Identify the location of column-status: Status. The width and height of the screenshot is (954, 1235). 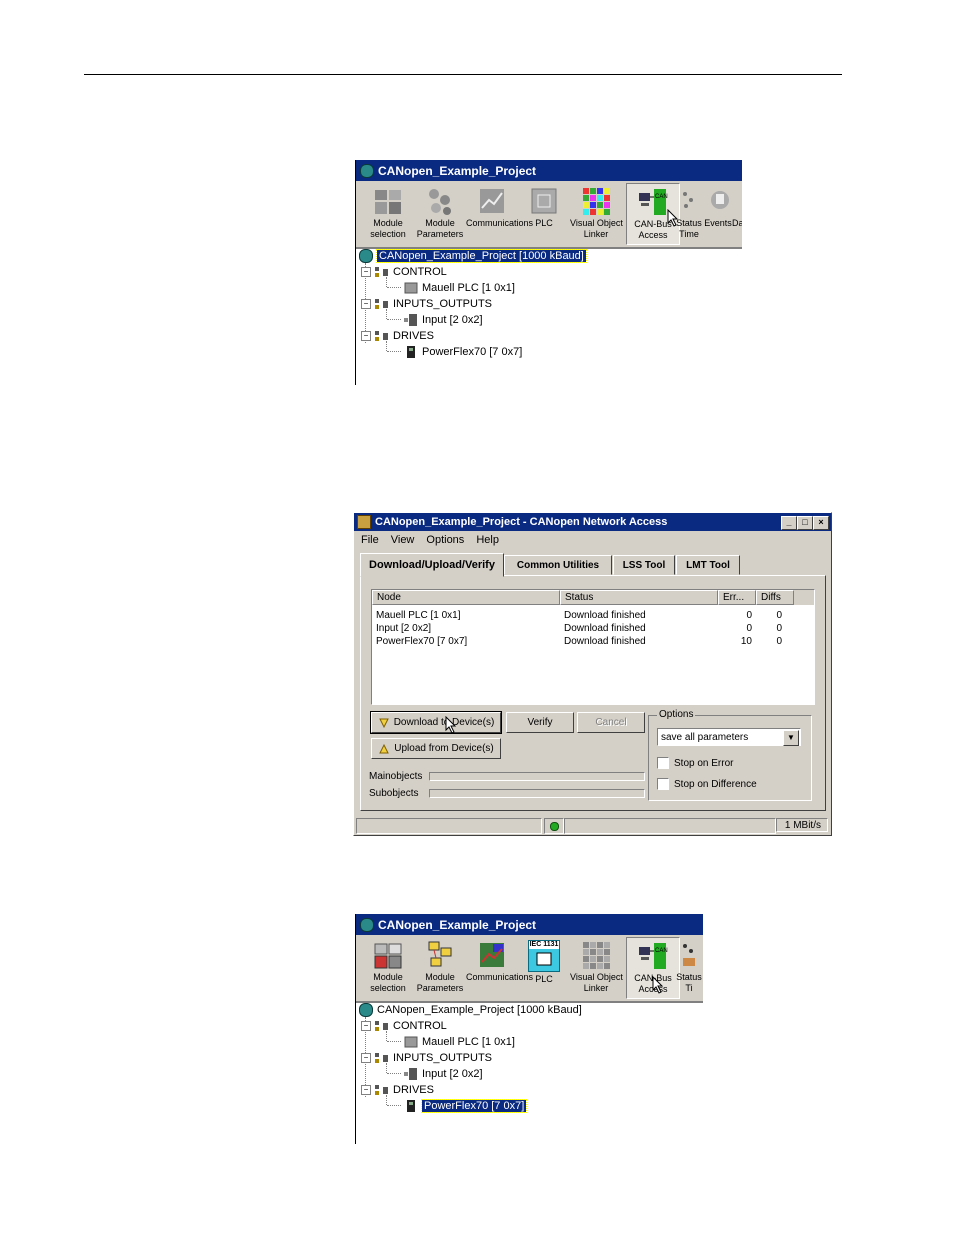
(639, 597).